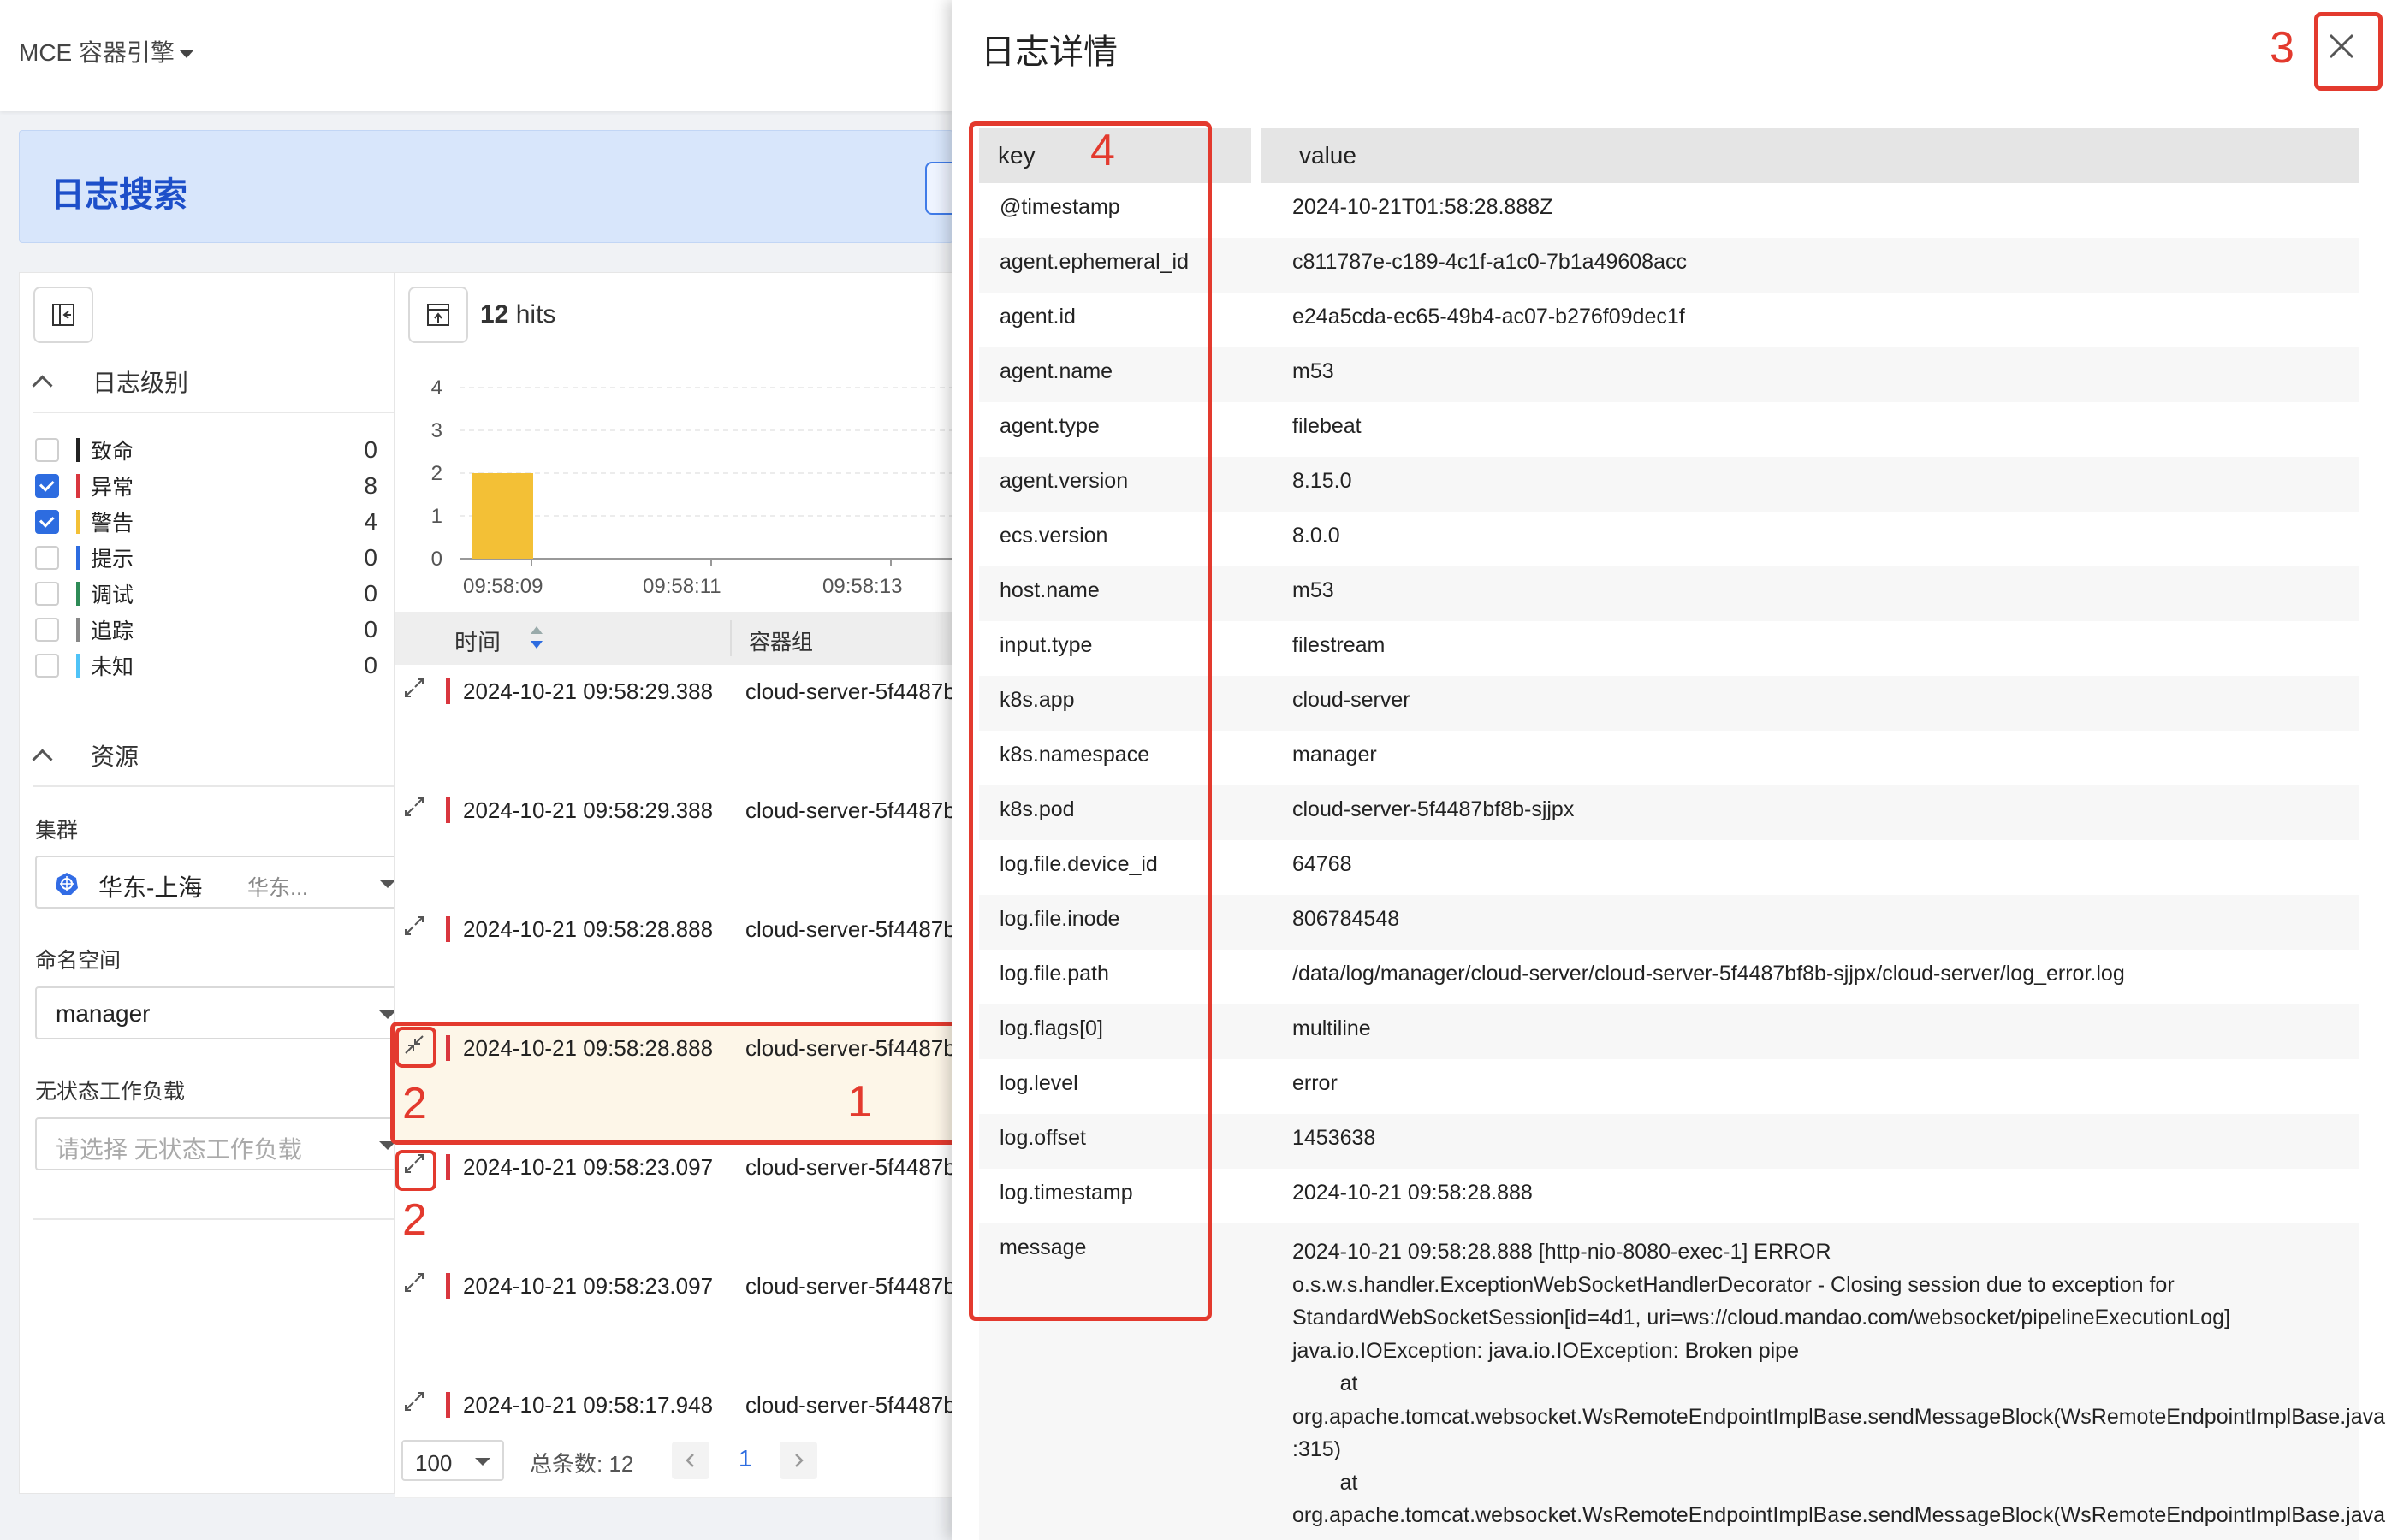  Describe the element at coordinates (414, 1220) in the screenshot. I see `annotation-label-2b: 2` at that location.